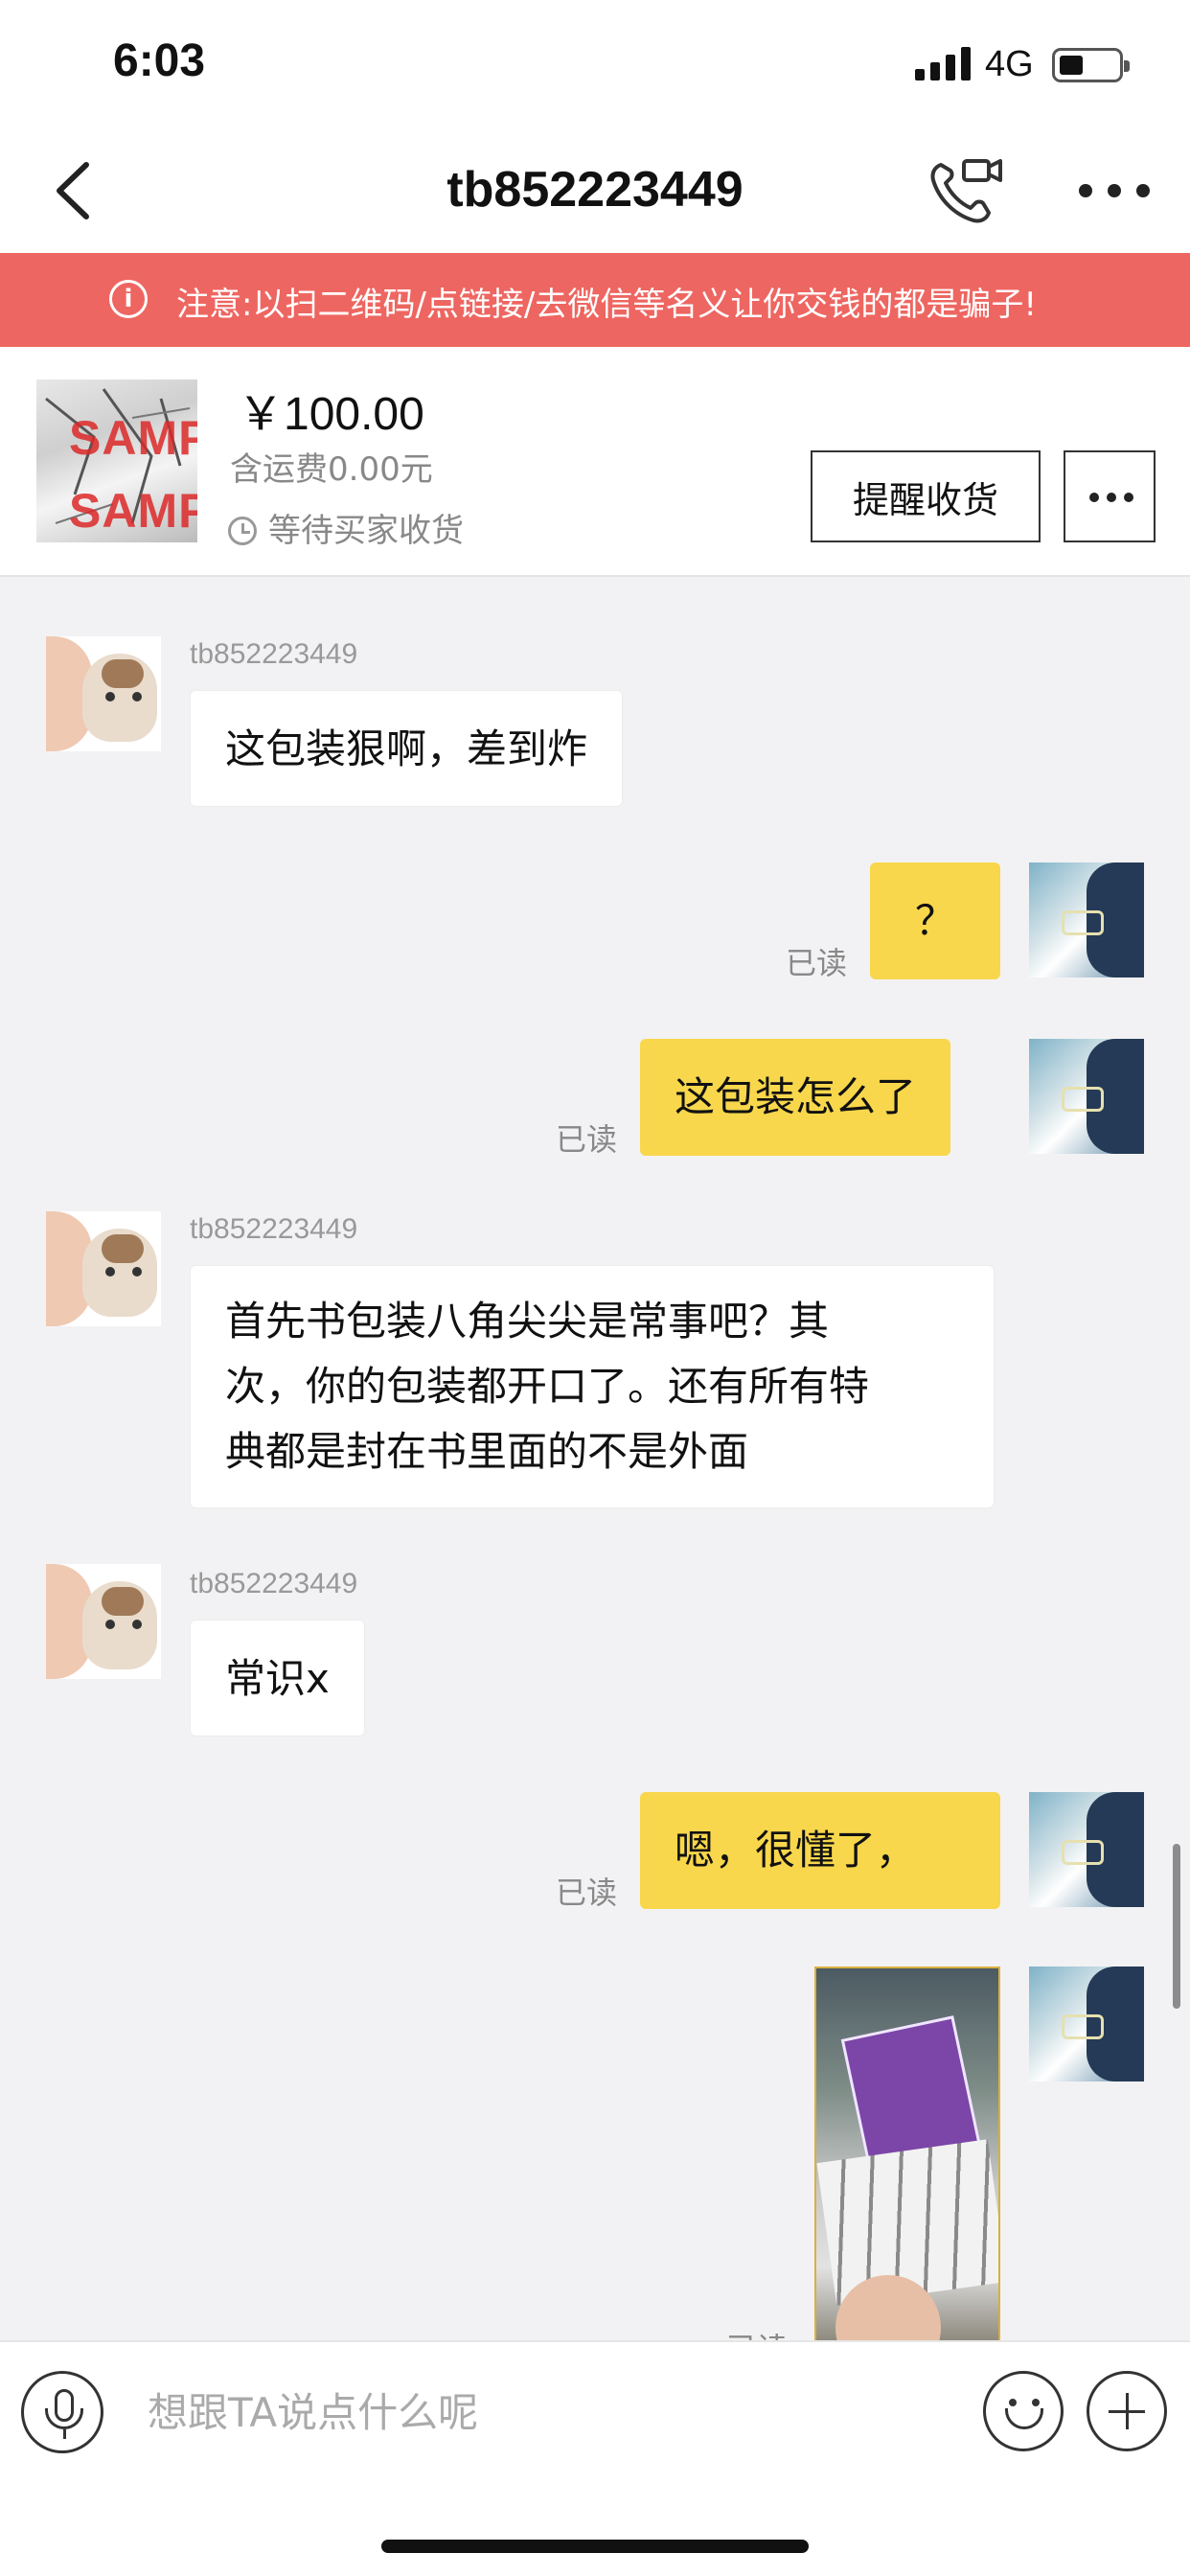 This screenshot has width=1190, height=2576. What do you see at coordinates (935, 920) in the screenshot?
I see `message-bubble: ？` at bounding box center [935, 920].